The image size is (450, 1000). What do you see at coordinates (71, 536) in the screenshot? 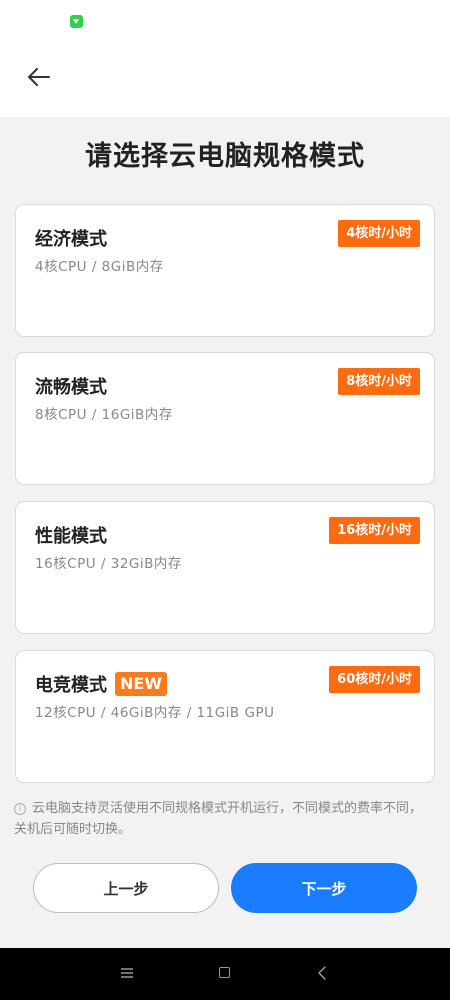
I see `plan-name: 性能模式` at bounding box center [71, 536].